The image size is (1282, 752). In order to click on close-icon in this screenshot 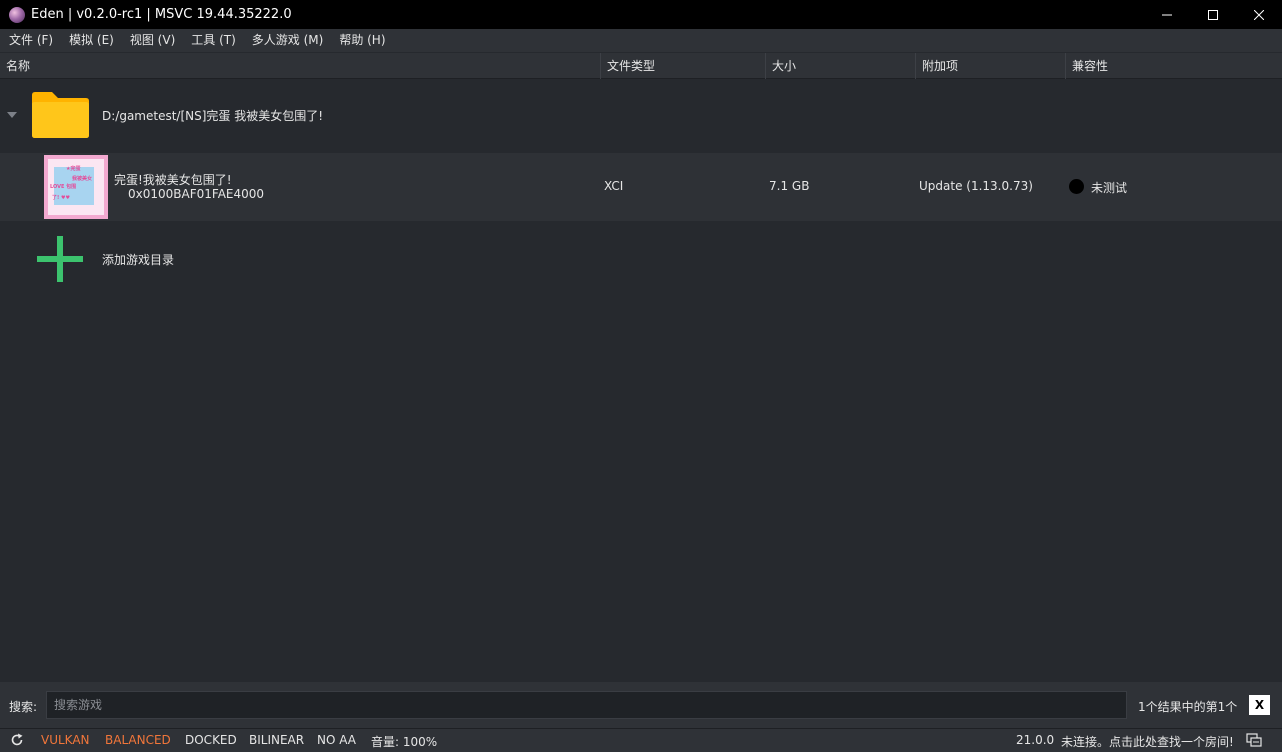, I will do `click(1259, 14)`.